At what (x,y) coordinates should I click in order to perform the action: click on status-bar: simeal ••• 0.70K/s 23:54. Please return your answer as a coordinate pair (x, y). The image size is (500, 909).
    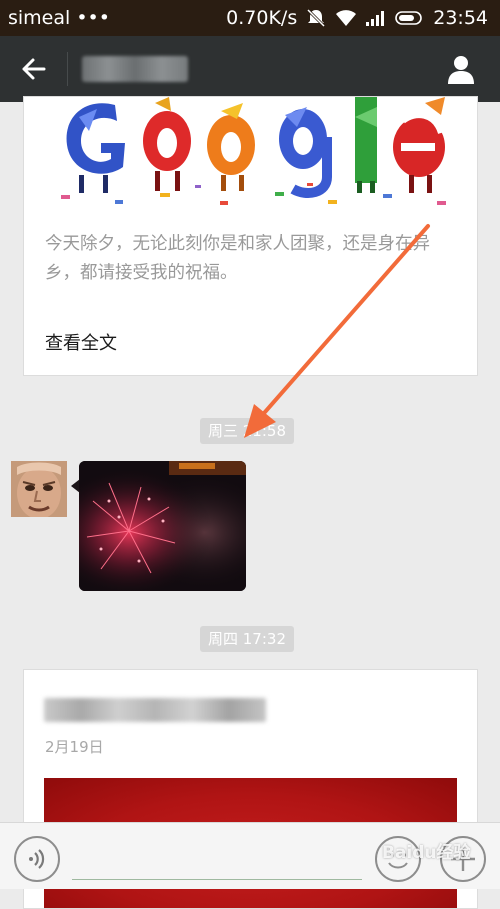
    Looking at the image, I should click on (250, 18).